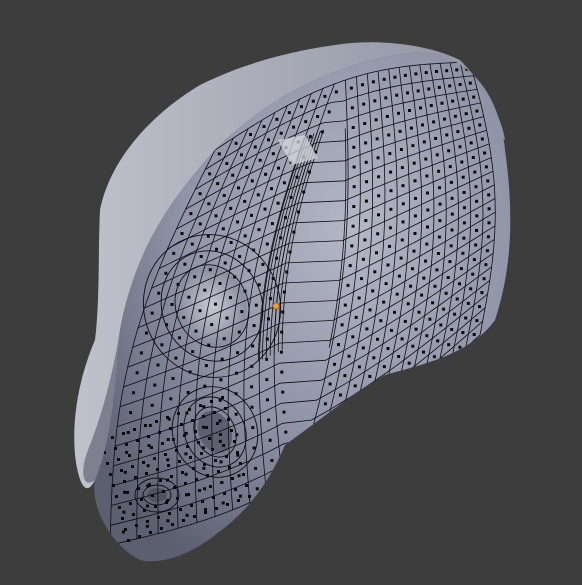 The width and height of the screenshot is (582, 585). I want to click on selected-vertex-icon, so click(276, 306).